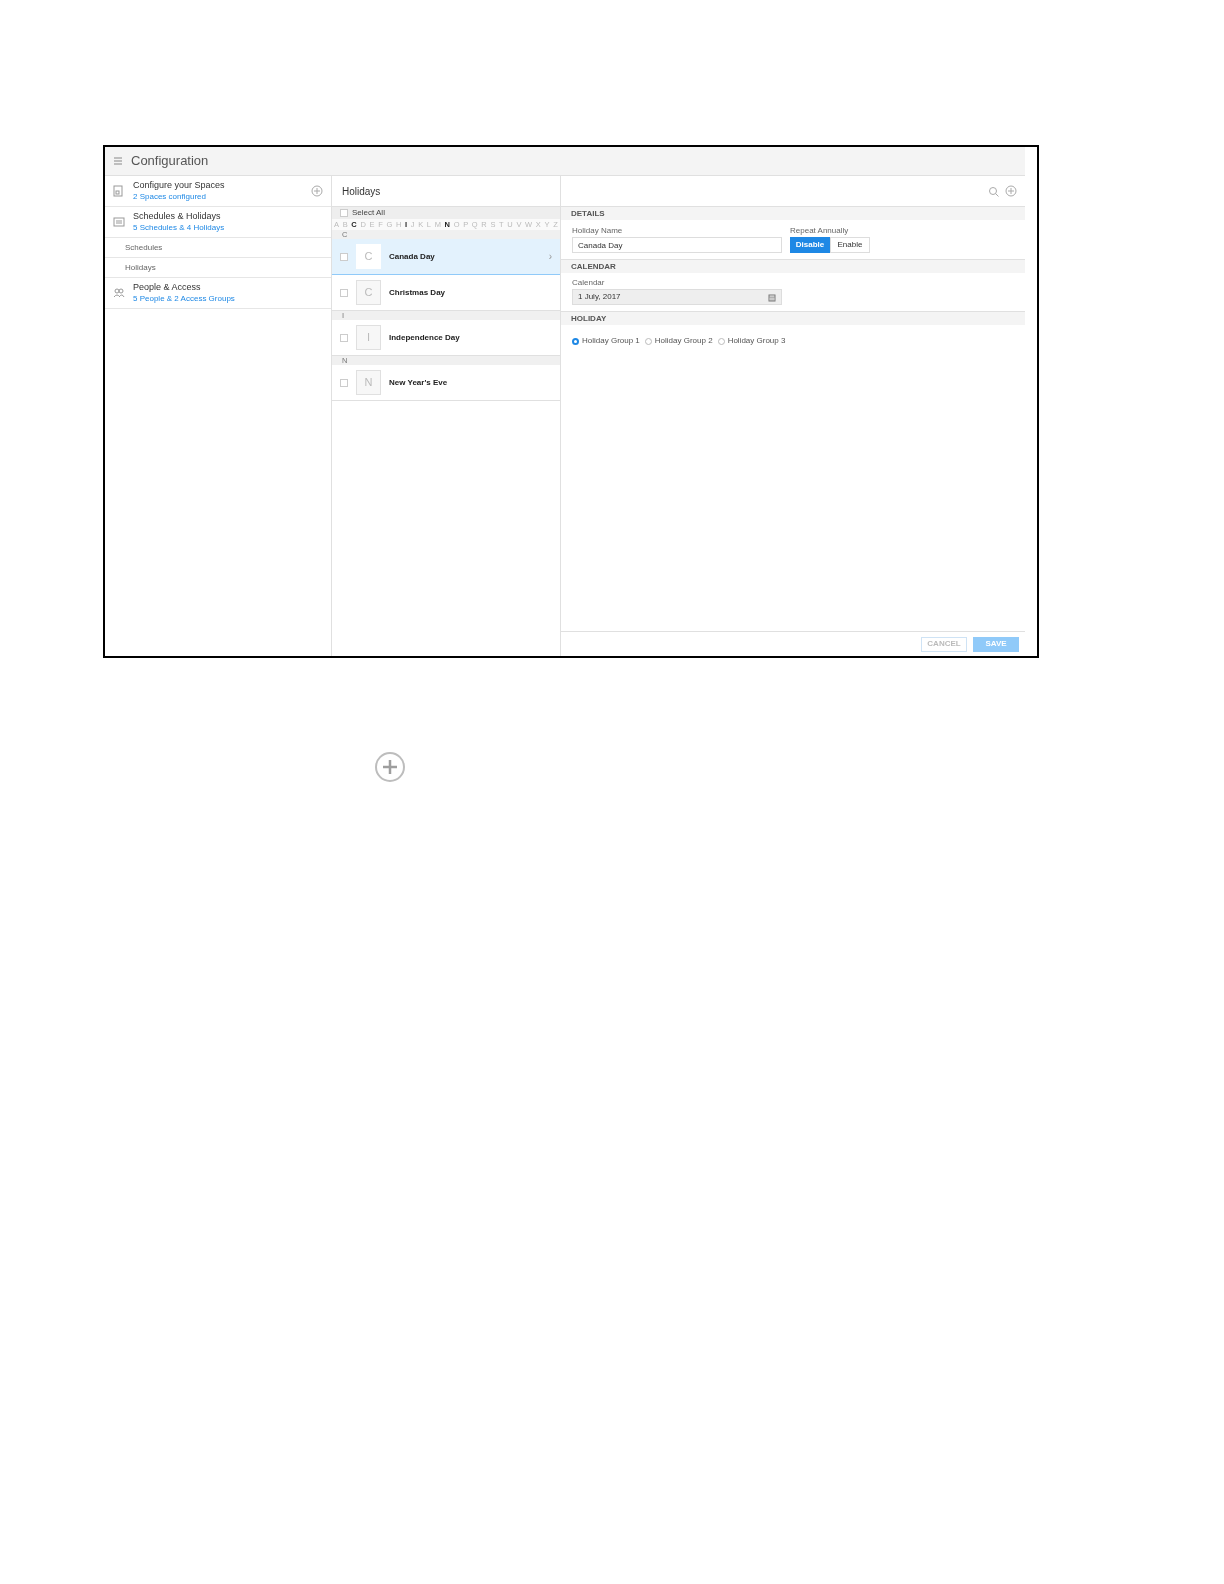 The width and height of the screenshot is (1224, 1584). I want to click on radio-label: Holiday Group 2, so click(683, 341).